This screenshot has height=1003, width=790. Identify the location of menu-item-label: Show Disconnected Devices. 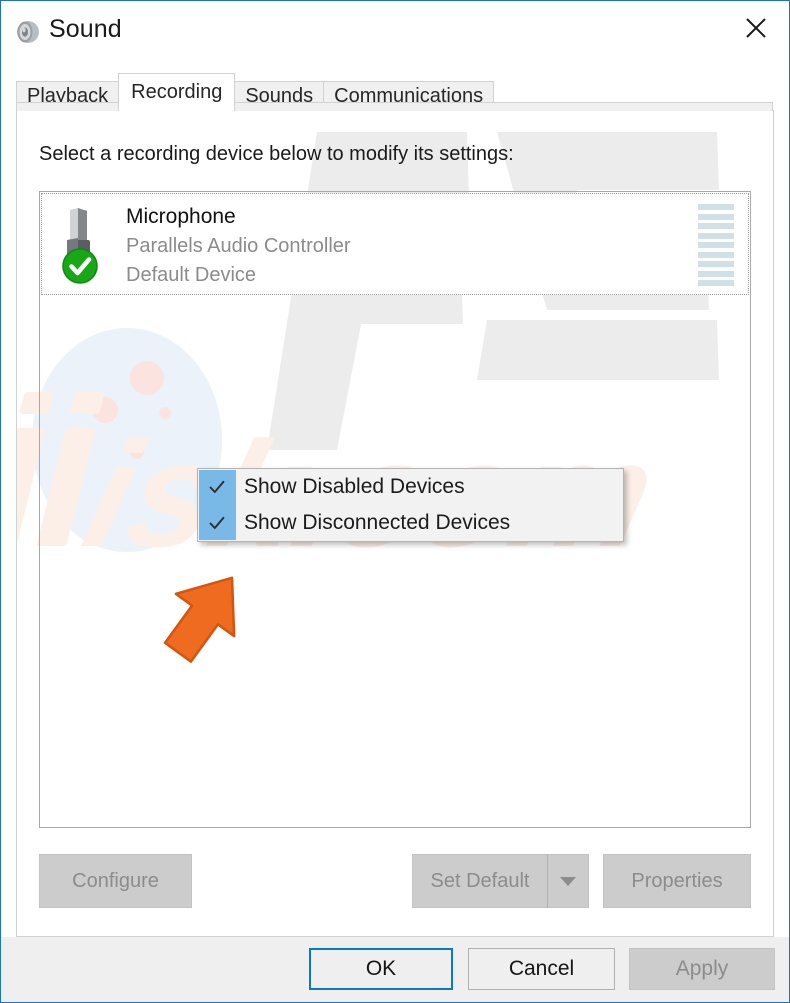
(377, 522).